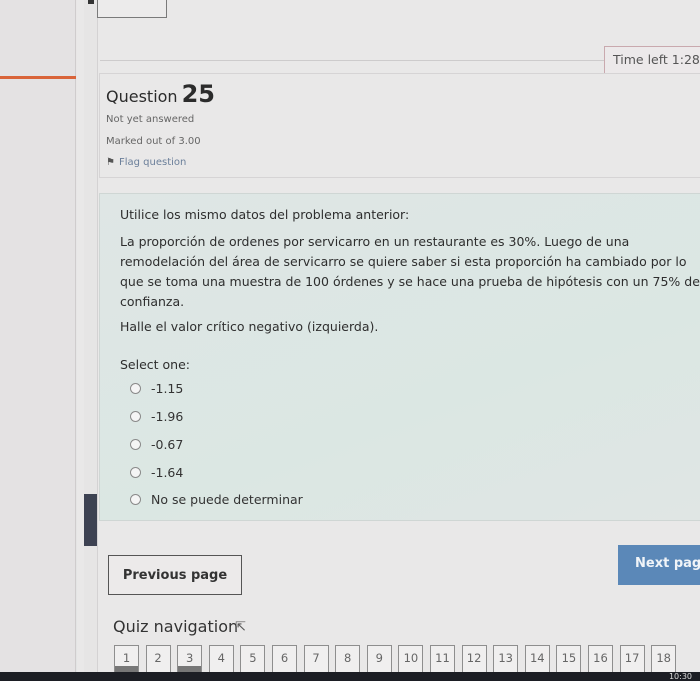  I want to click on quiz-nav-button-12: 12, so click(474, 659).